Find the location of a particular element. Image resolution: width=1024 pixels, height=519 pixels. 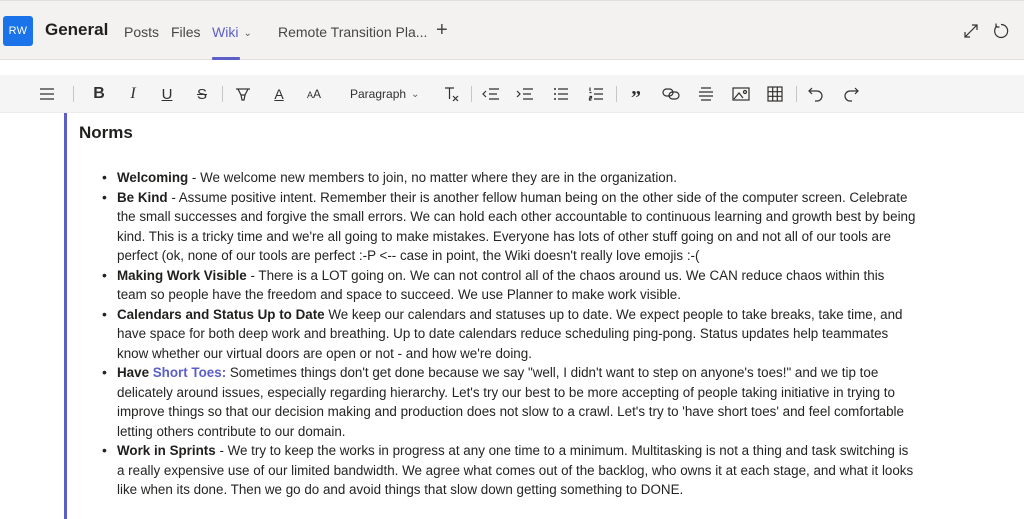

tab-wiki: Wiki ⌄ is located at coordinates (232, 32).